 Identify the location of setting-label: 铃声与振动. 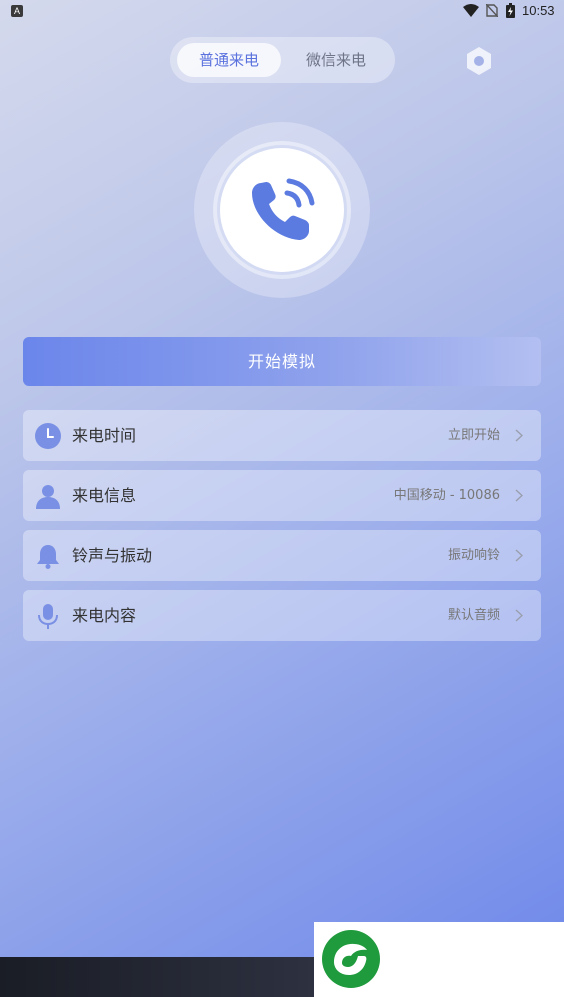
(112, 555).